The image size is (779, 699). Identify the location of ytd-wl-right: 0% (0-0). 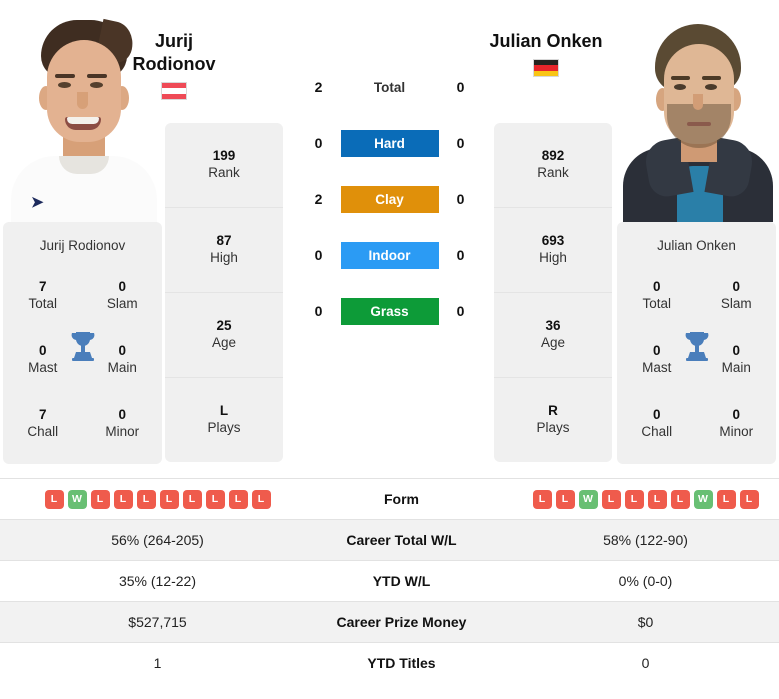
(633, 581).